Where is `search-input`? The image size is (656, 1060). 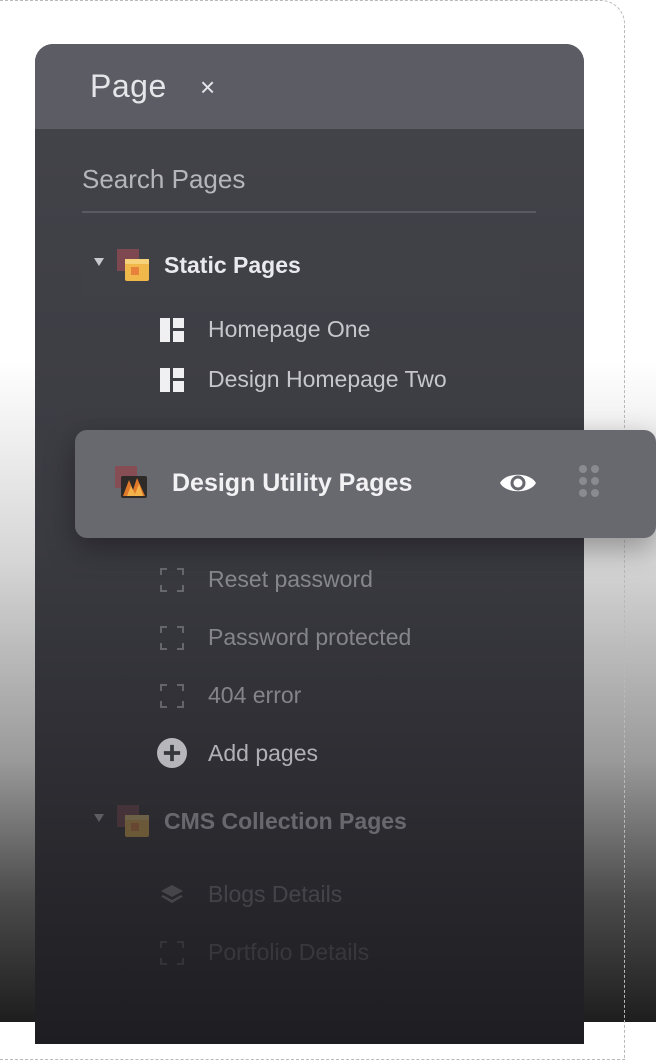
search-input is located at coordinates (309, 179).